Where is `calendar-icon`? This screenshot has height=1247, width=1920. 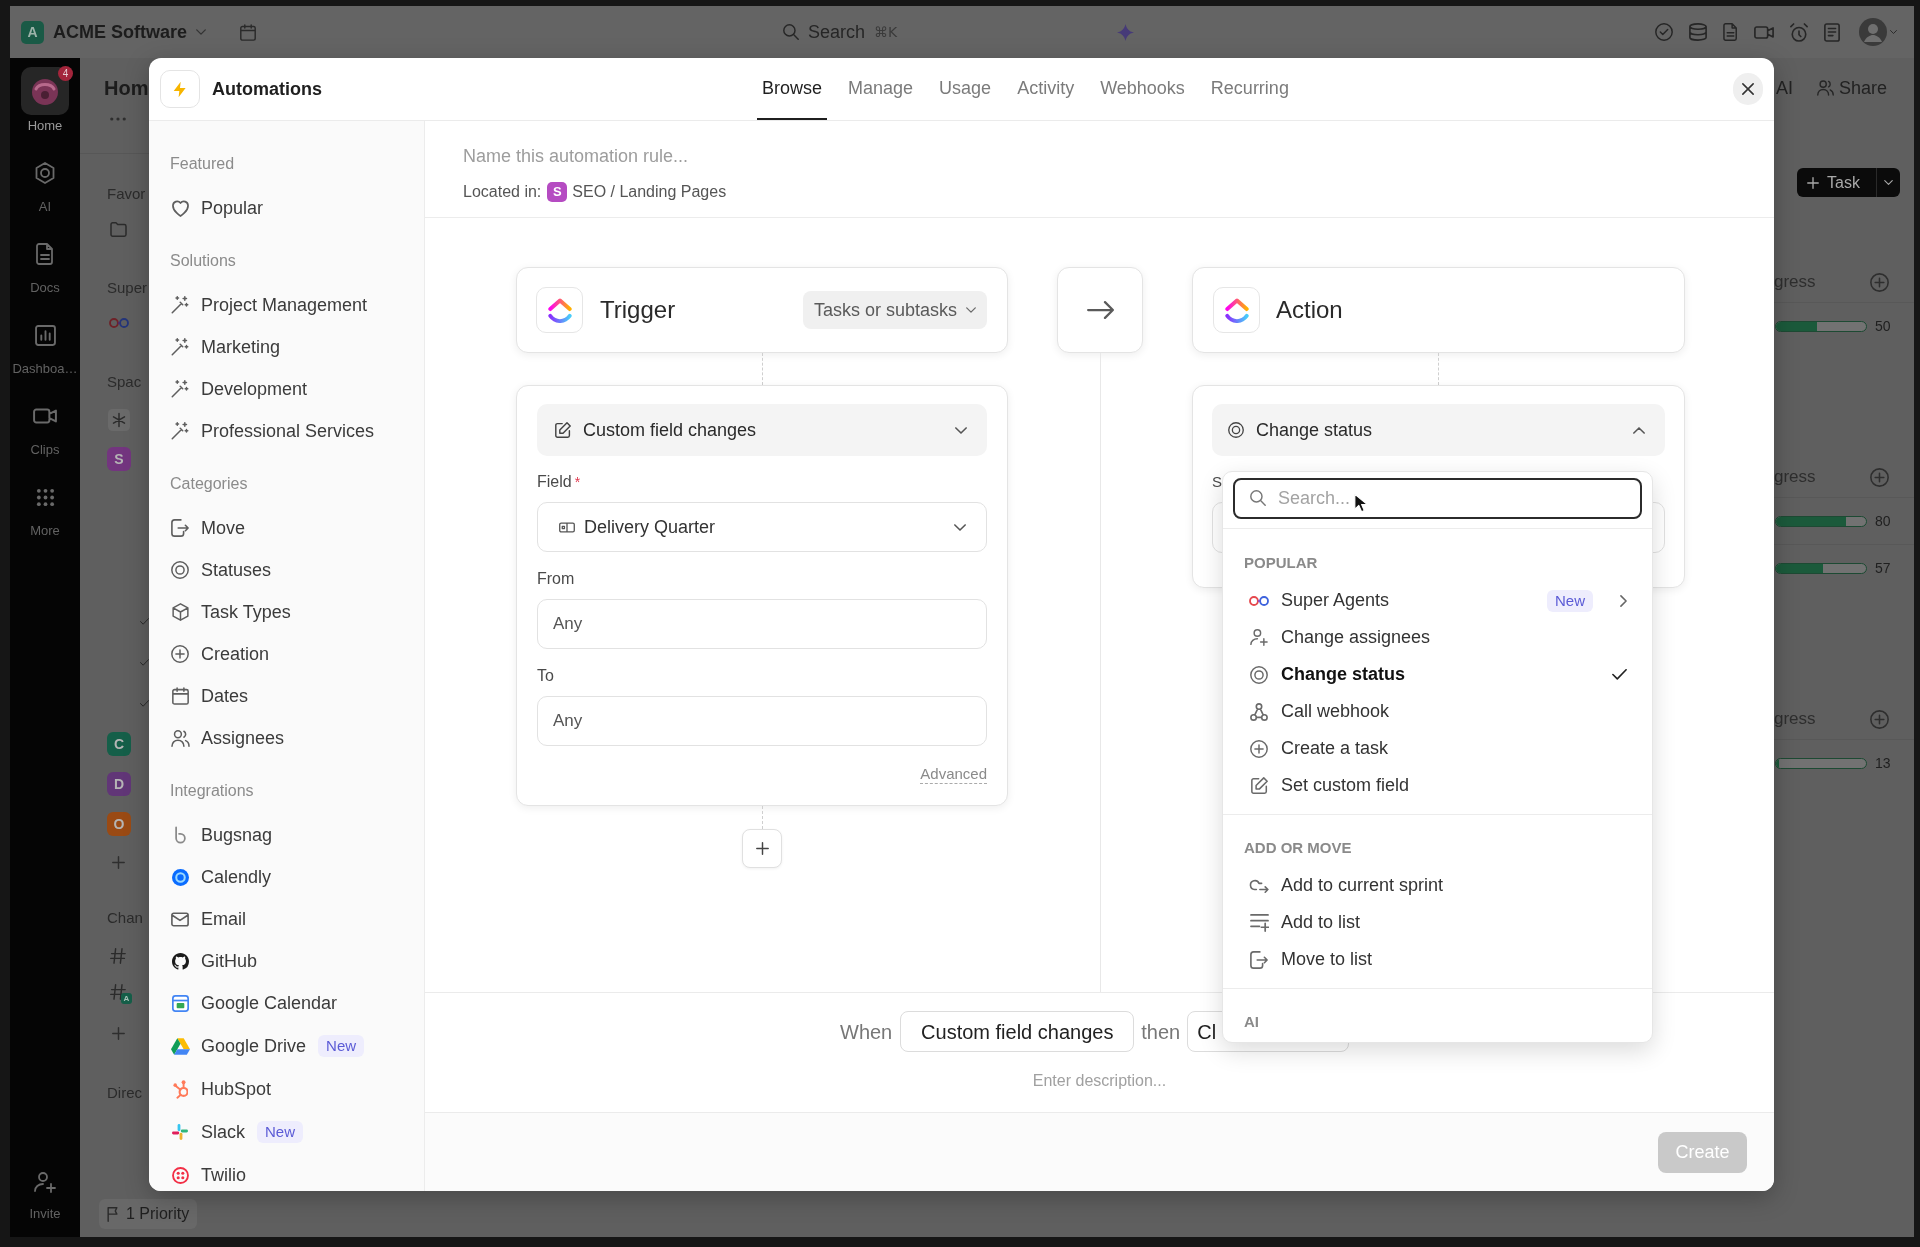
calendar-icon is located at coordinates (248, 32).